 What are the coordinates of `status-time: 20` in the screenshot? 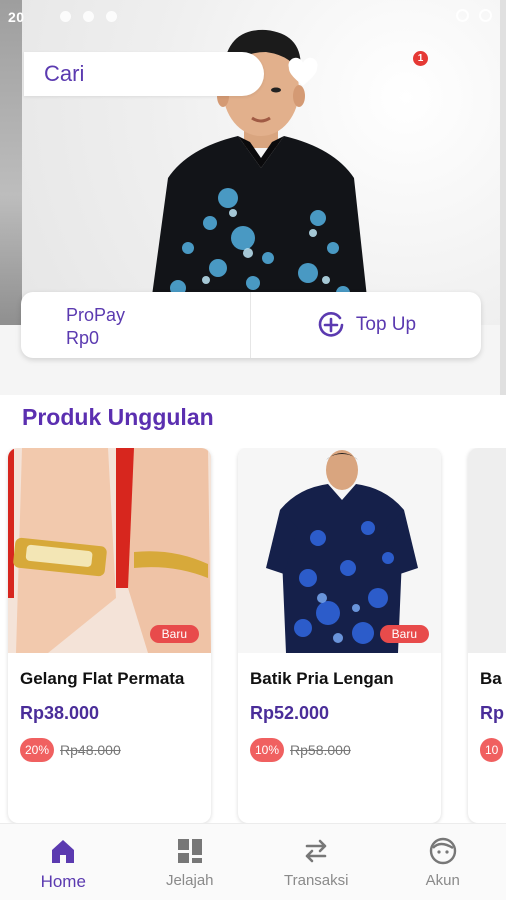 It's located at (16, 17).